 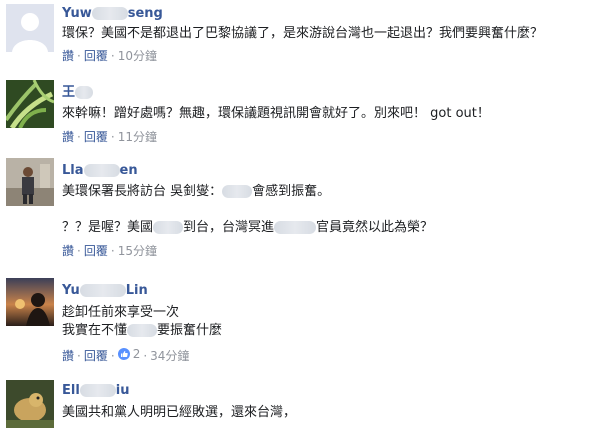 What do you see at coordinates (137, 56) in the screenshot?
I see `timestamp: 10分鐘` at bounding box center [137, 56].